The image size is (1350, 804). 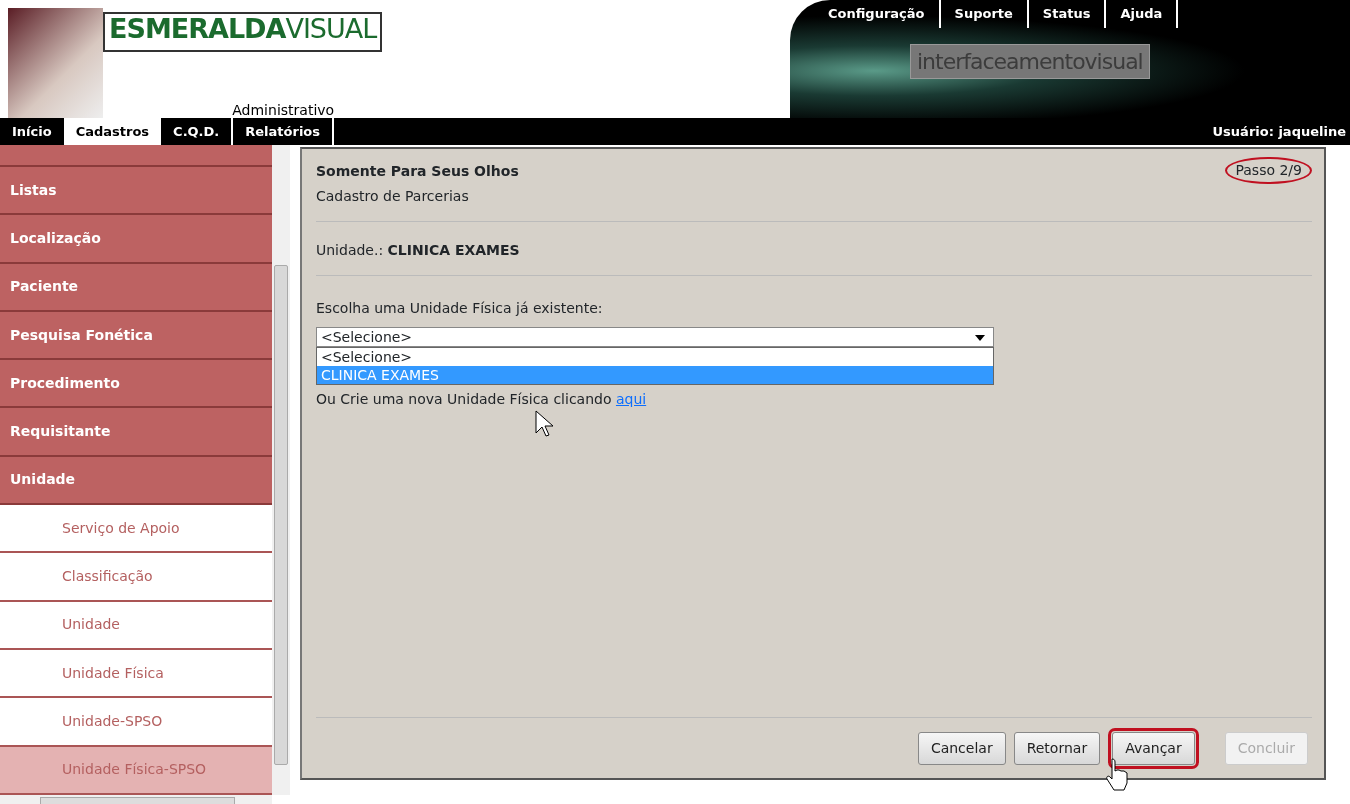 What do you see at coordinates (1118, 775) in the screenshot?
I see `hand-cursor-icon` at bounding box center [1118, 775].